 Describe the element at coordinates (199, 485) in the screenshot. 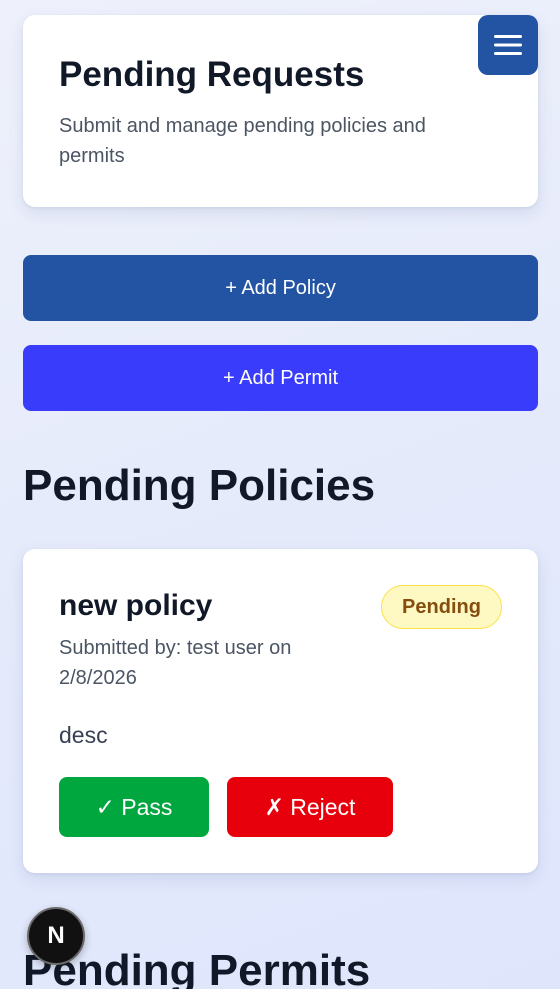

I see `pending-policies-heading: Pending Policies` at that location.